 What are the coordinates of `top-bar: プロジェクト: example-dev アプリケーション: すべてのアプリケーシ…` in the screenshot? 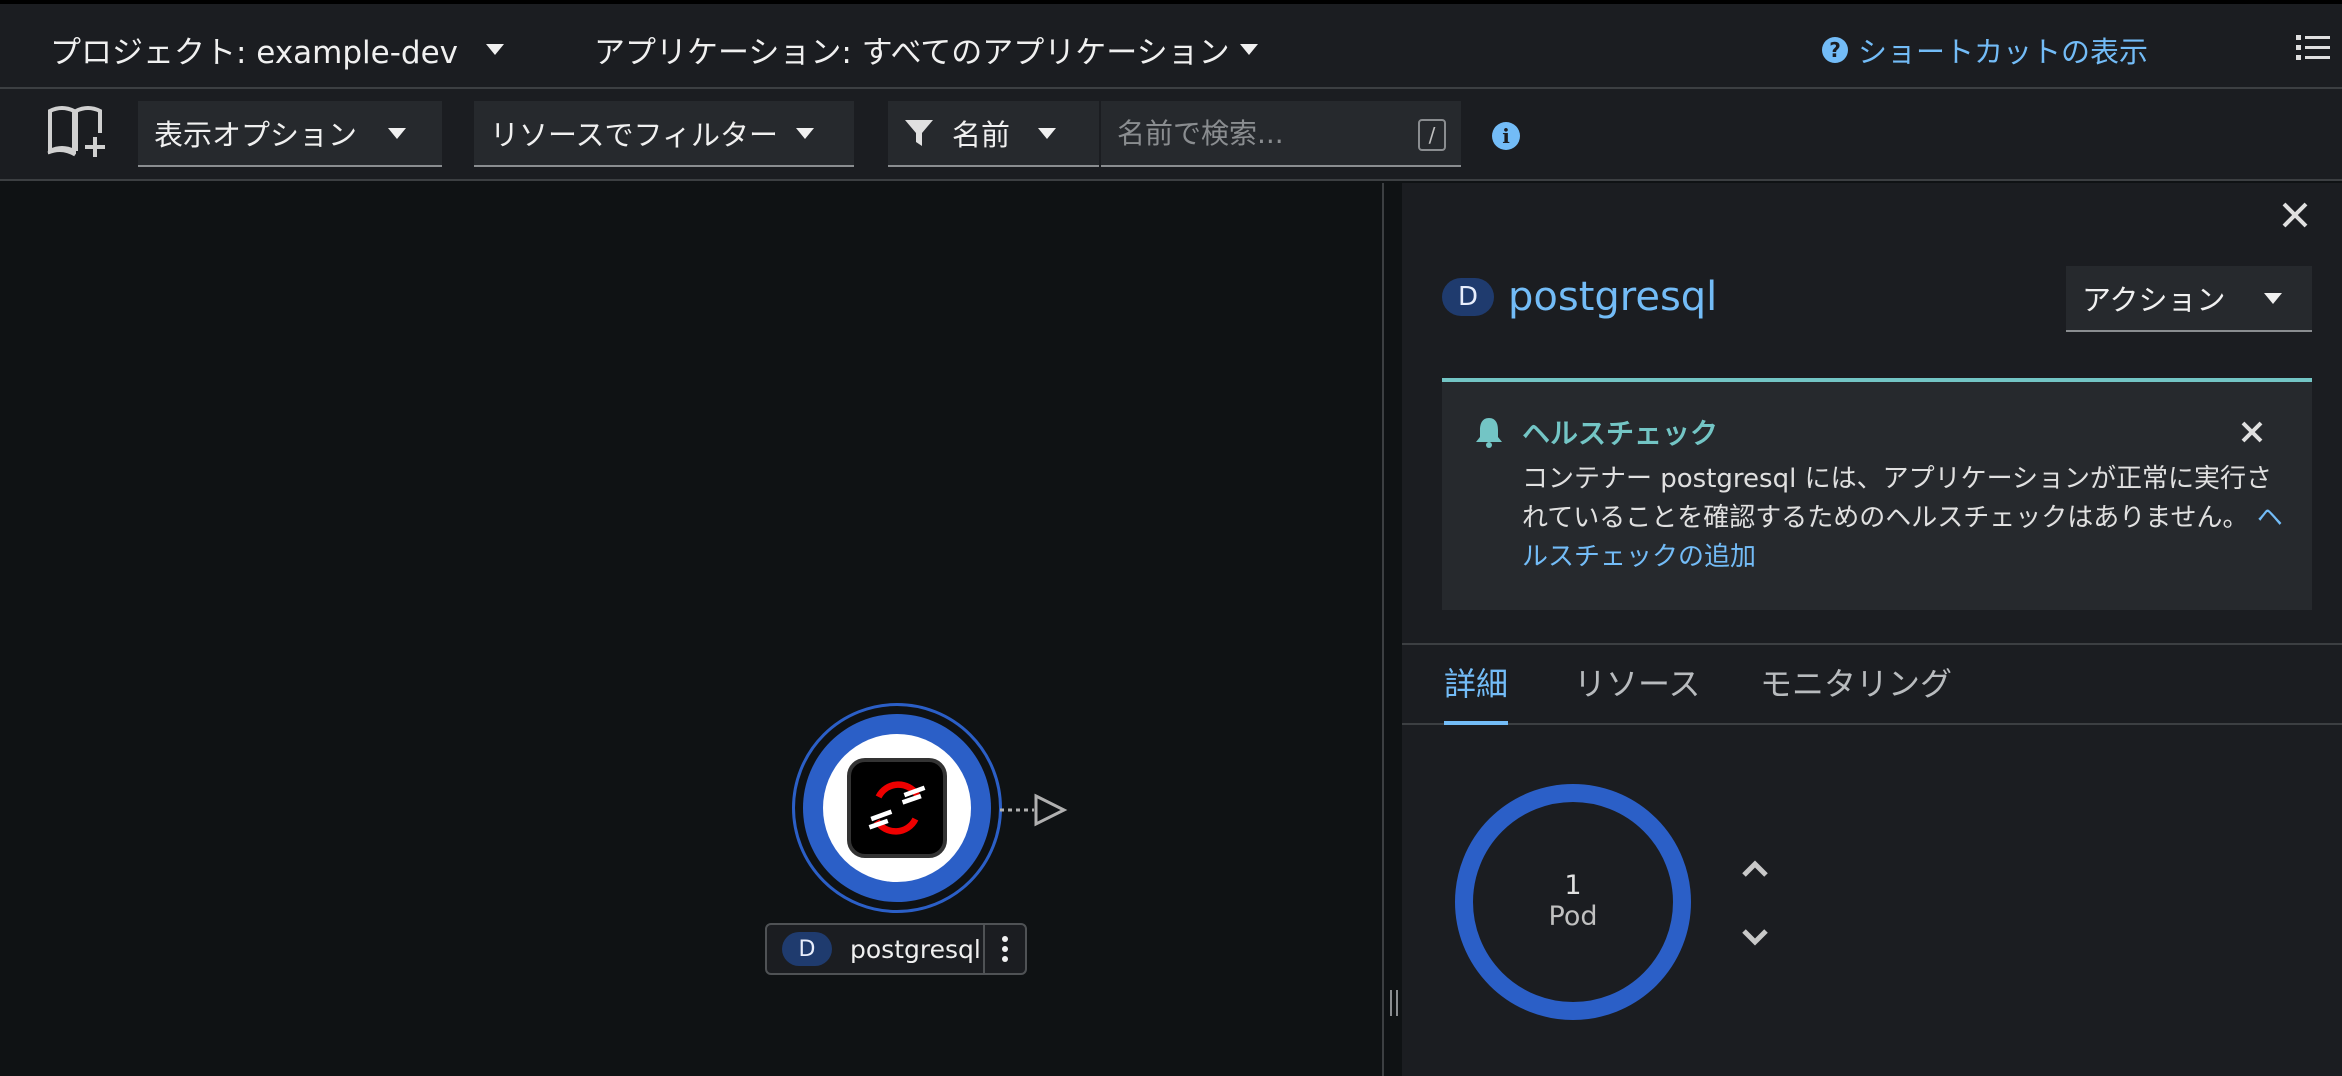 It's located at (1171, 44).